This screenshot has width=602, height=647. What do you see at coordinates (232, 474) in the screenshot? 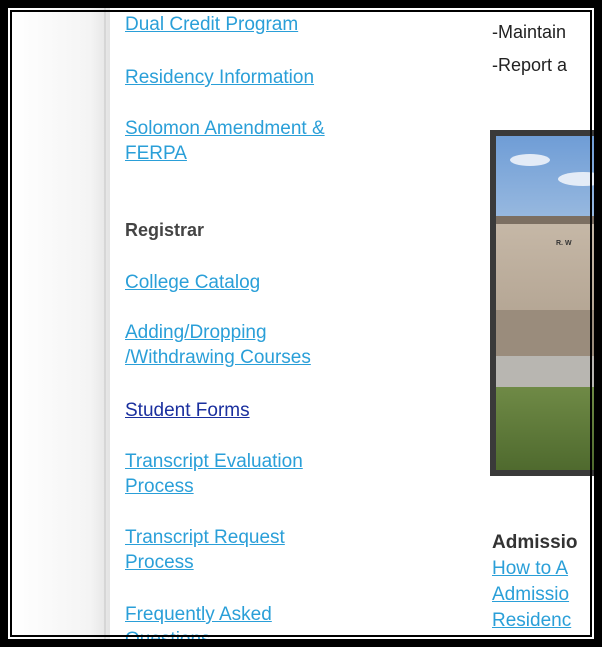
I see `link-transcript-evaluation: Transcript Evaluation Process` at bounding box center [232, 474].